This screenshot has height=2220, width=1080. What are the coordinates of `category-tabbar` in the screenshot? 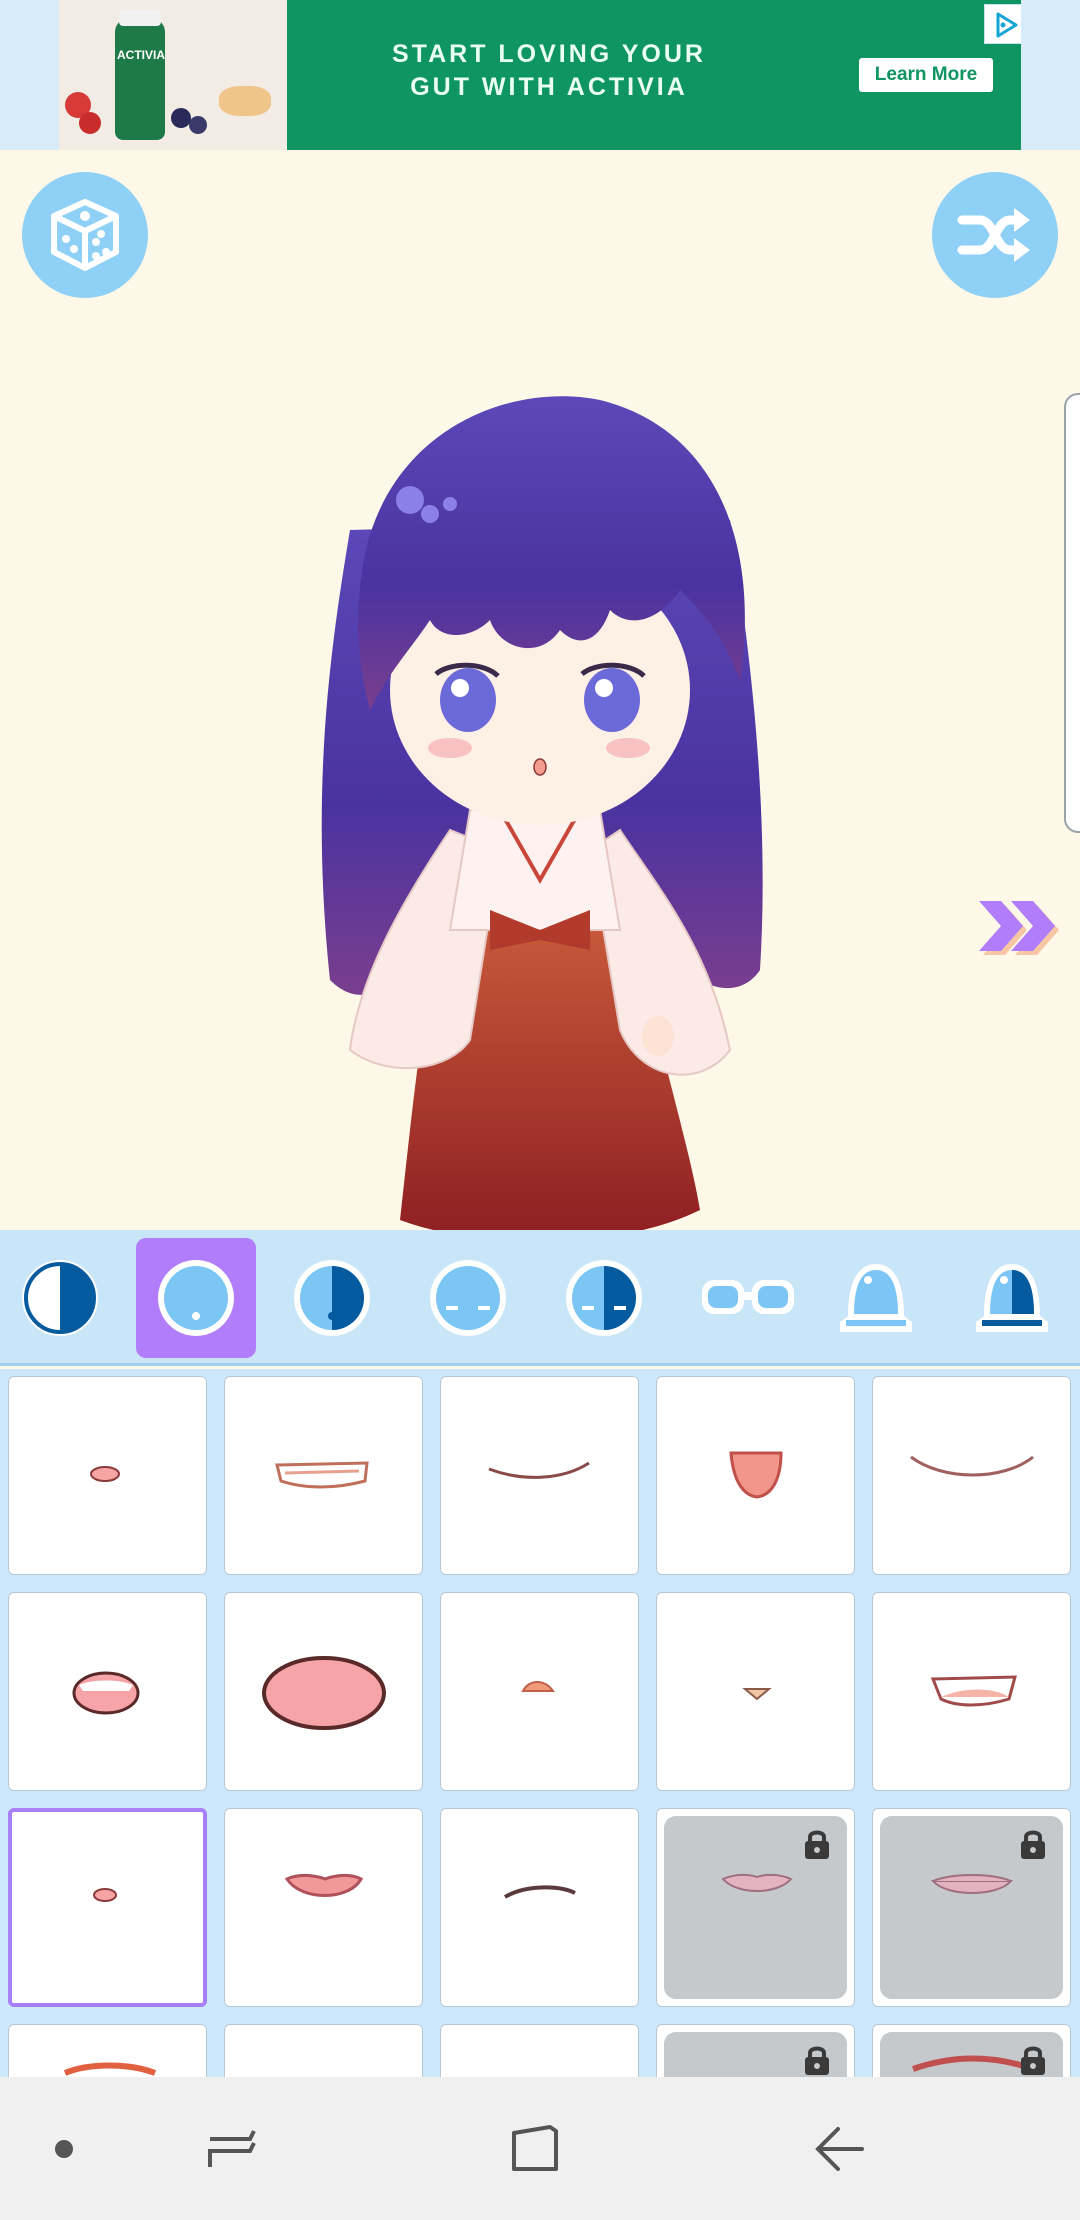 It's located at (540, 1298).